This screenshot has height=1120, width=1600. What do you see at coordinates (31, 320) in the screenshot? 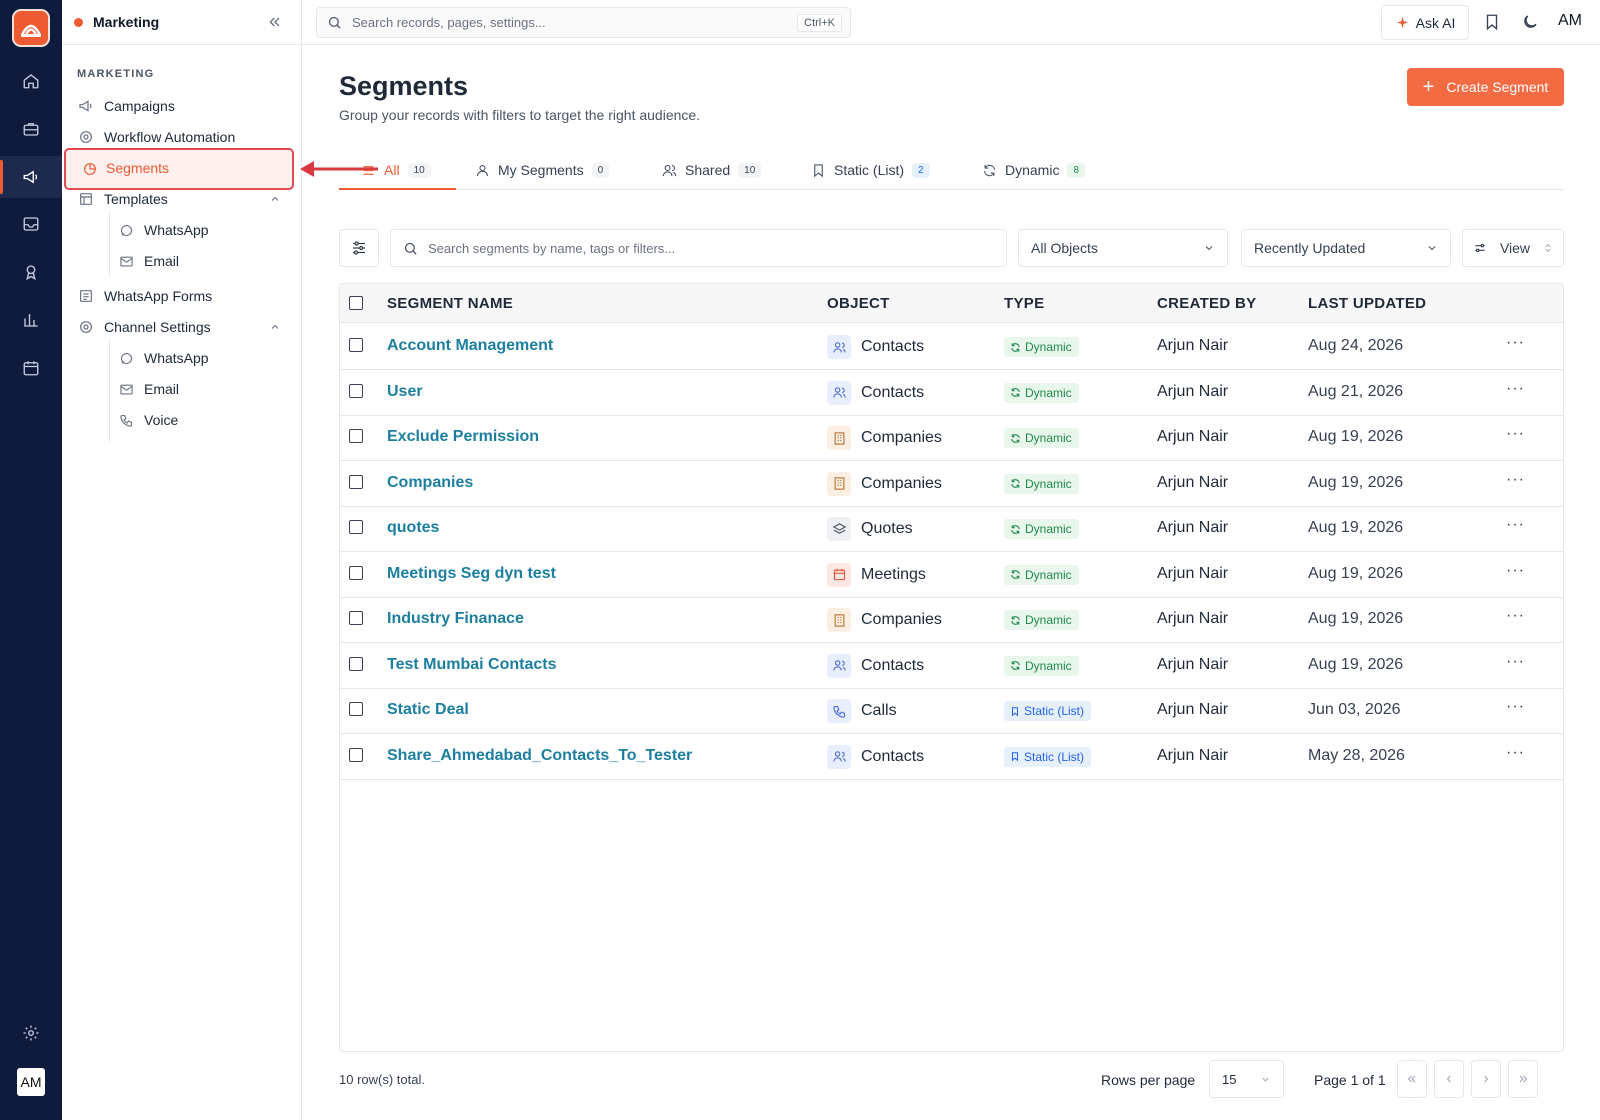
I see `bar-chart-icon` at bounding box center [31, 320].